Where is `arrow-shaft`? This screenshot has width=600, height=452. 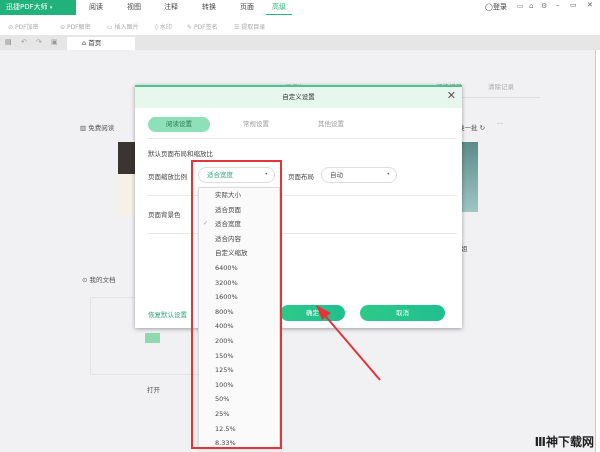 arrow-shaft is located at coordinates (351, 346).